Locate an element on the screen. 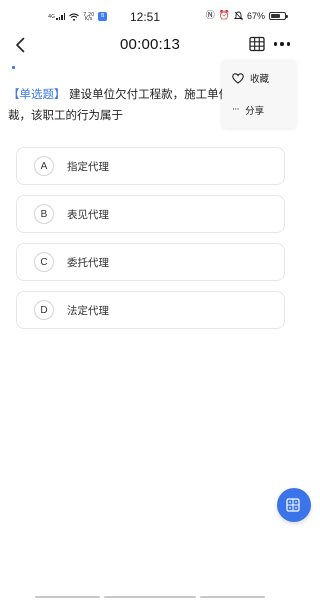 This screenshot has height=600, width=320. floating-action-button is located at coordinates (294, 505).